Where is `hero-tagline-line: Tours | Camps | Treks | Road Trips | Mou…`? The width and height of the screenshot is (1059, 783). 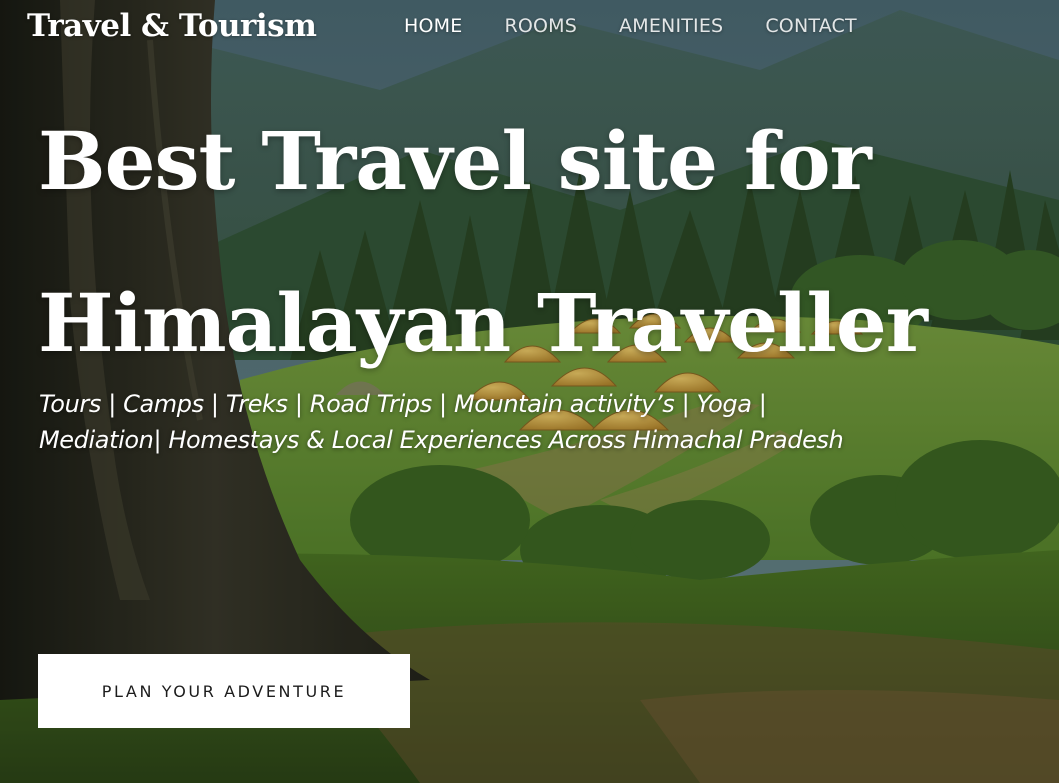
hero-tagline-line: Tours | Camps | Treks | Road Trips | Mou… is located at coordinates (403, 404).